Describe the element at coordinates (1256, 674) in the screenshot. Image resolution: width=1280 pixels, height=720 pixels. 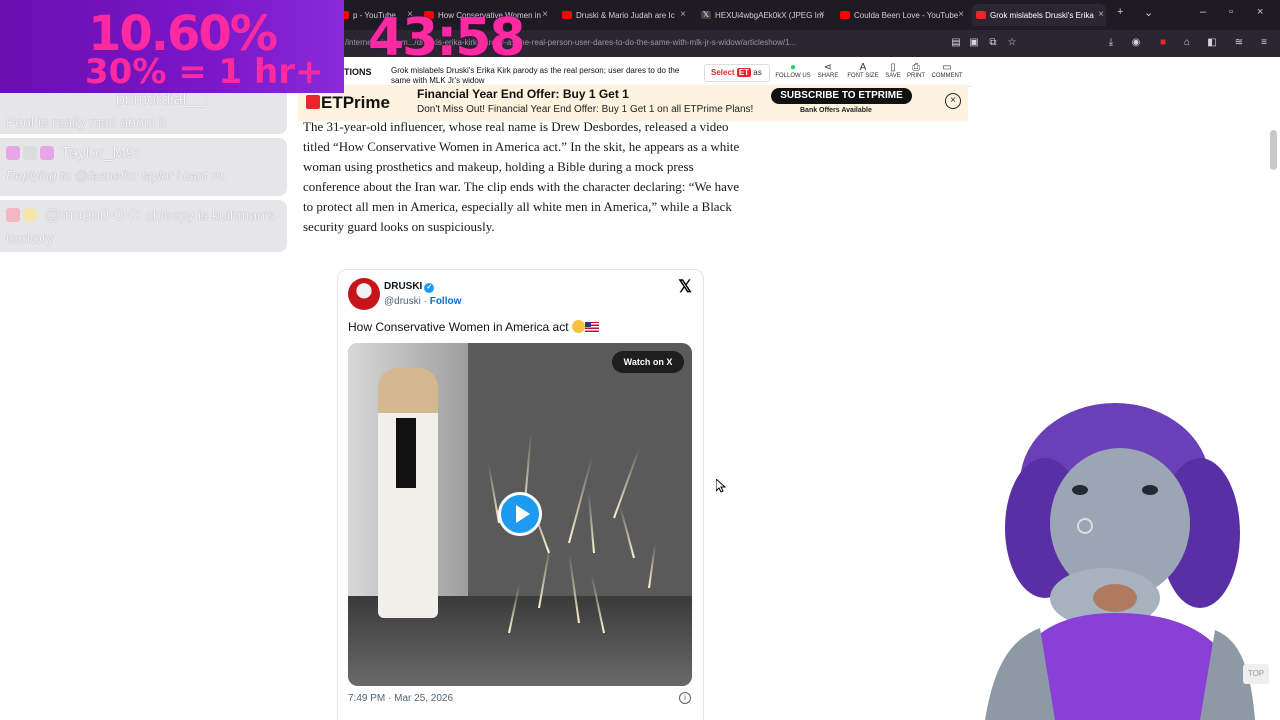
I see `scroll-to-top-button: TOP` at that location.